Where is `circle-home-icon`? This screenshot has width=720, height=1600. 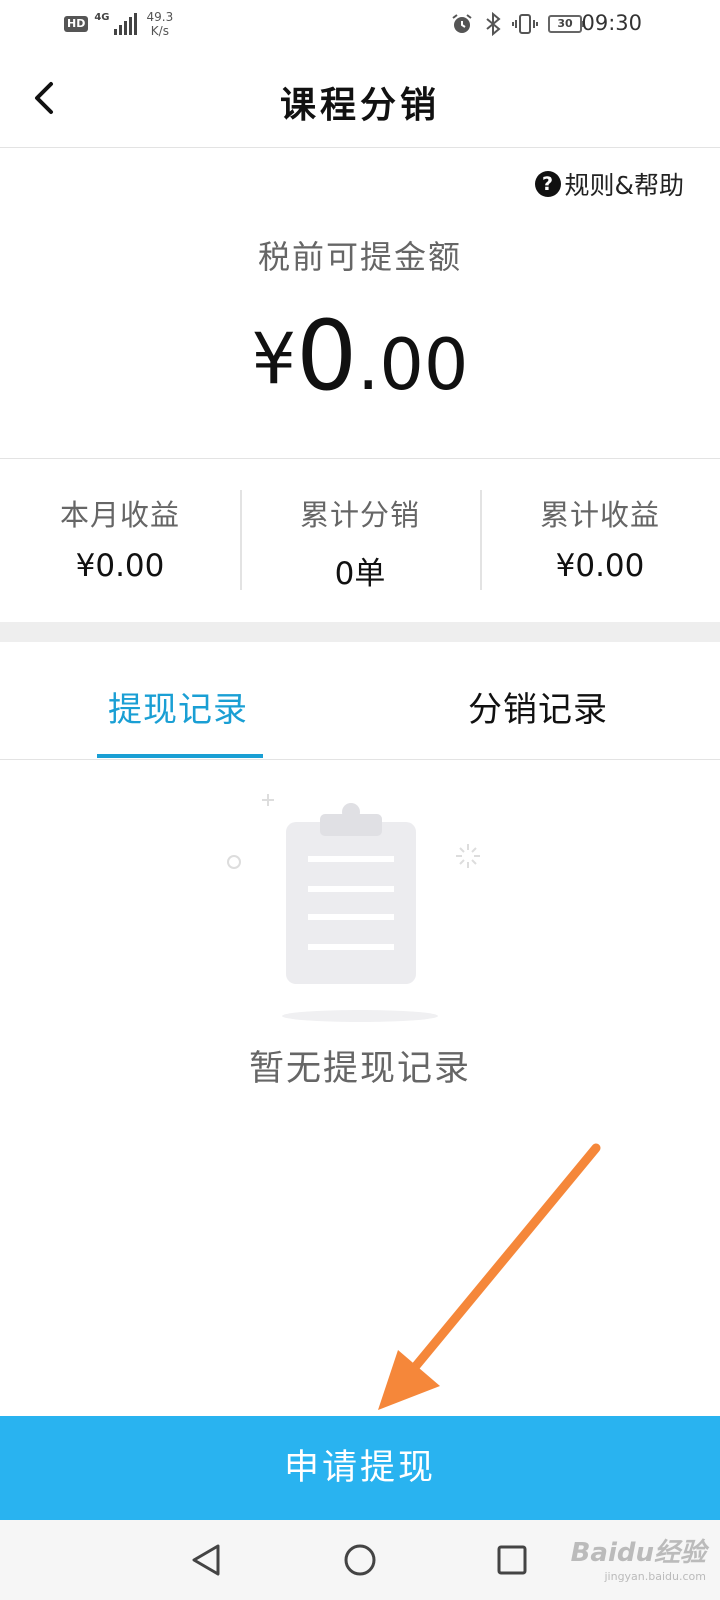
circle-home-icon is located at coordinates (360, 1560).